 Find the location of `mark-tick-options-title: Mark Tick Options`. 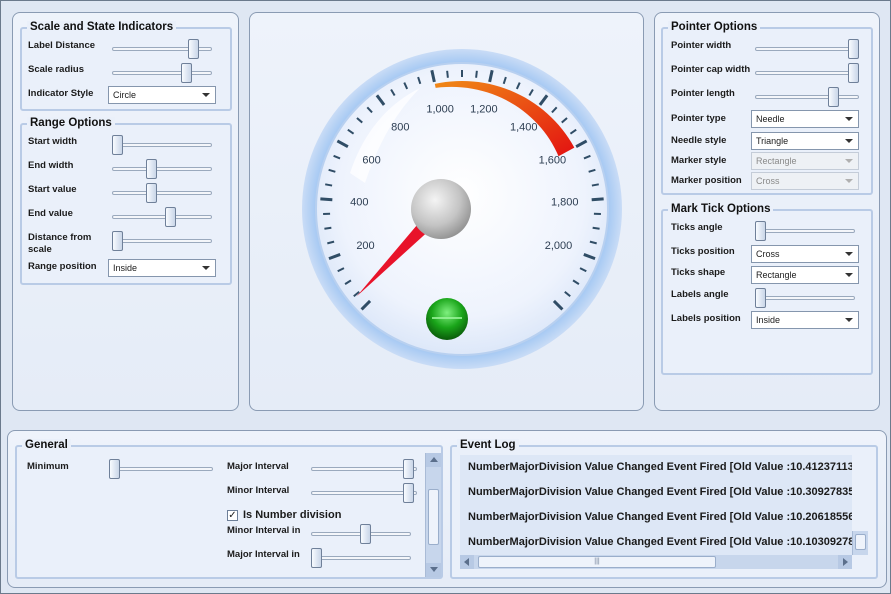

mark-tick-options-title: Mark Tick Options is located at coordinates (721, 209).